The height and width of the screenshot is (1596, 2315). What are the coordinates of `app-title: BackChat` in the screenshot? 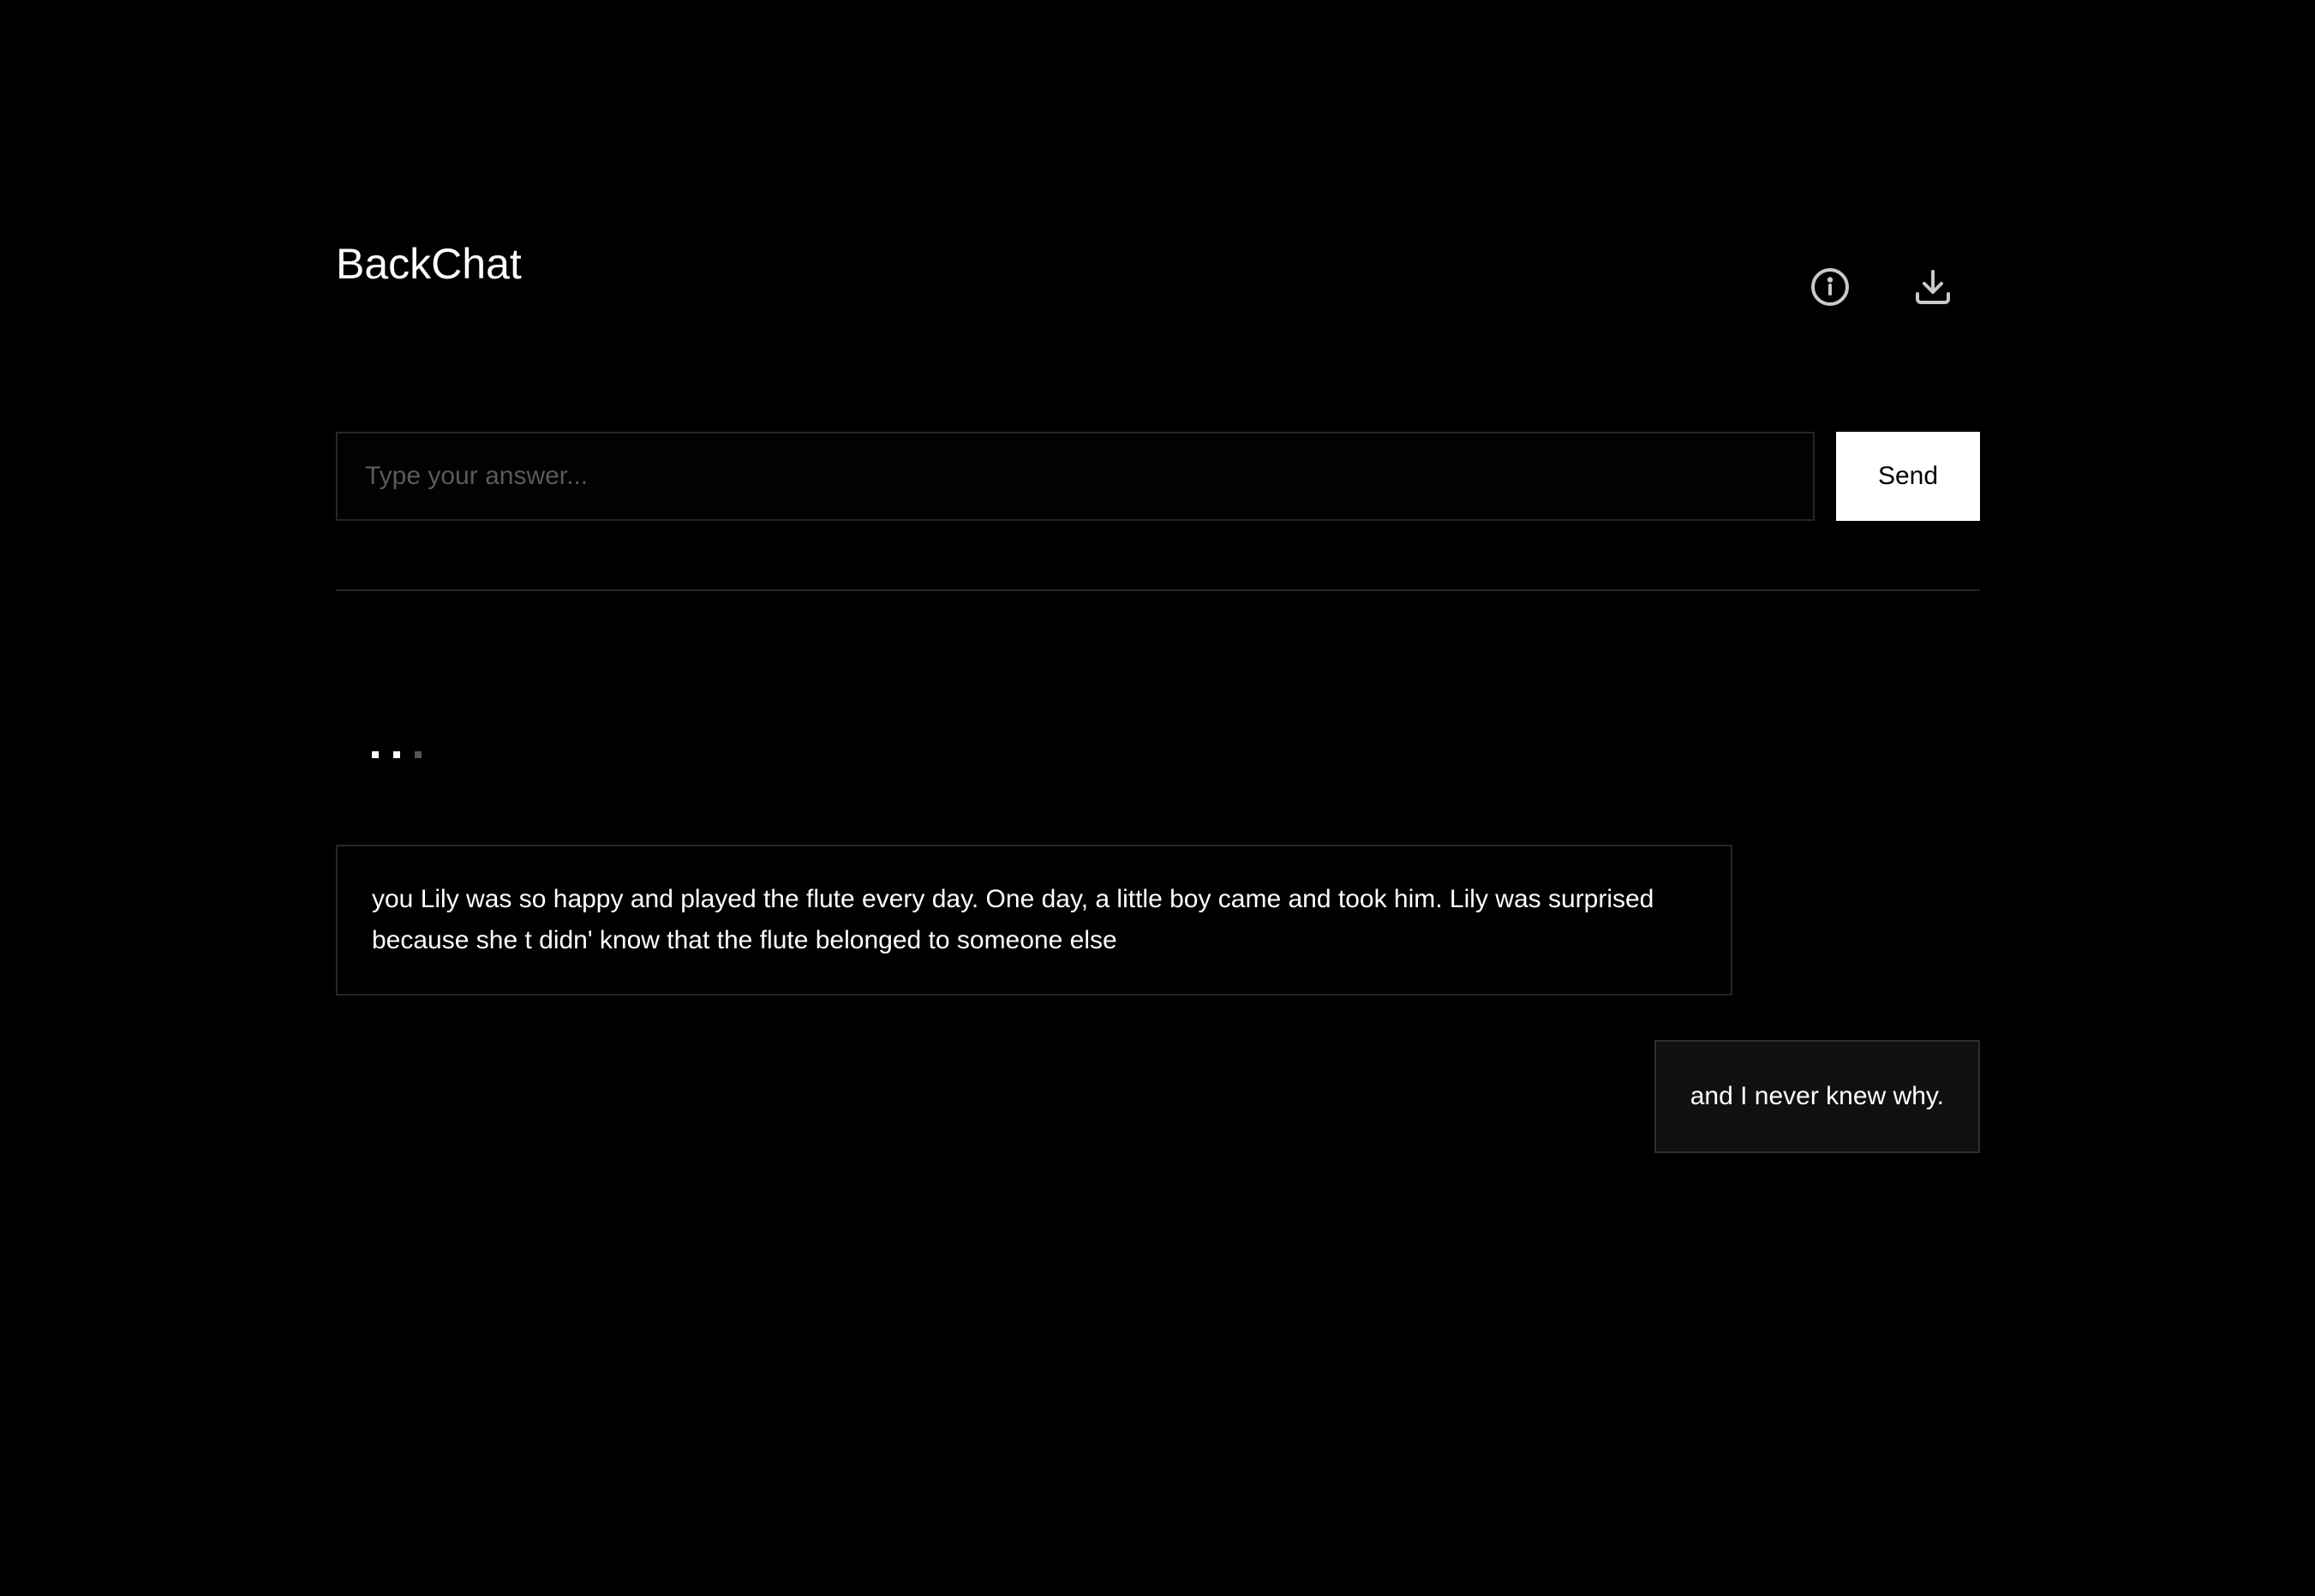 It's located at (429, 264).